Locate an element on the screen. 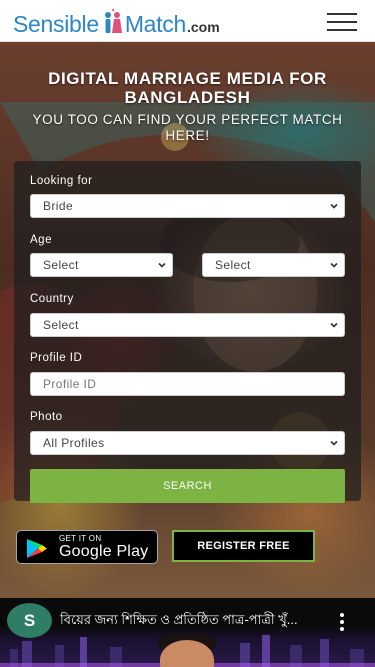 The width and height of the screenshot is (375, 667). google-play-large-text: Google Play is located at coordinates (104, 551).